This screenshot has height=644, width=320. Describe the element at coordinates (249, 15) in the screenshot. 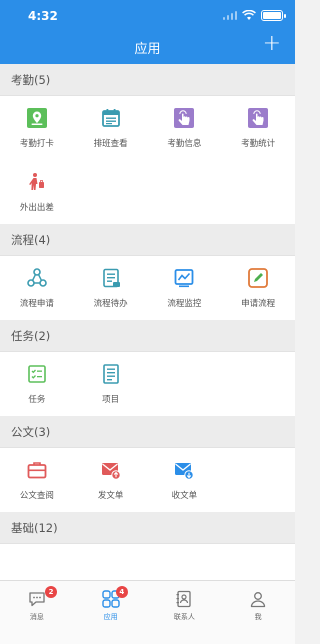

I see `wifi-icon` at that location.